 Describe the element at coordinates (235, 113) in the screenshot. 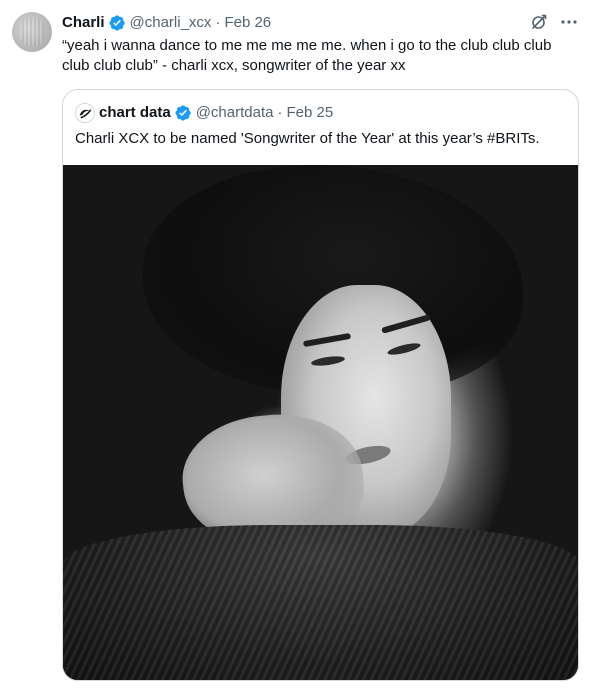

I see `quoted-author-handle: @chartdata` at that location.